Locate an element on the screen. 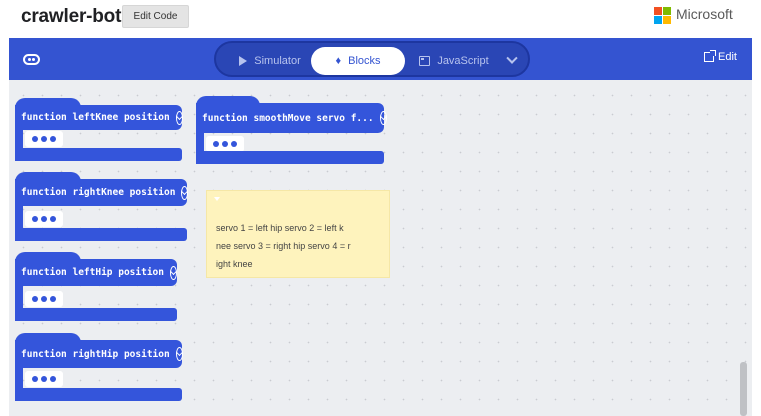 This screenshot has height=416, width=761. block-label: function leftKnee position is located at coordinates (95, 117).